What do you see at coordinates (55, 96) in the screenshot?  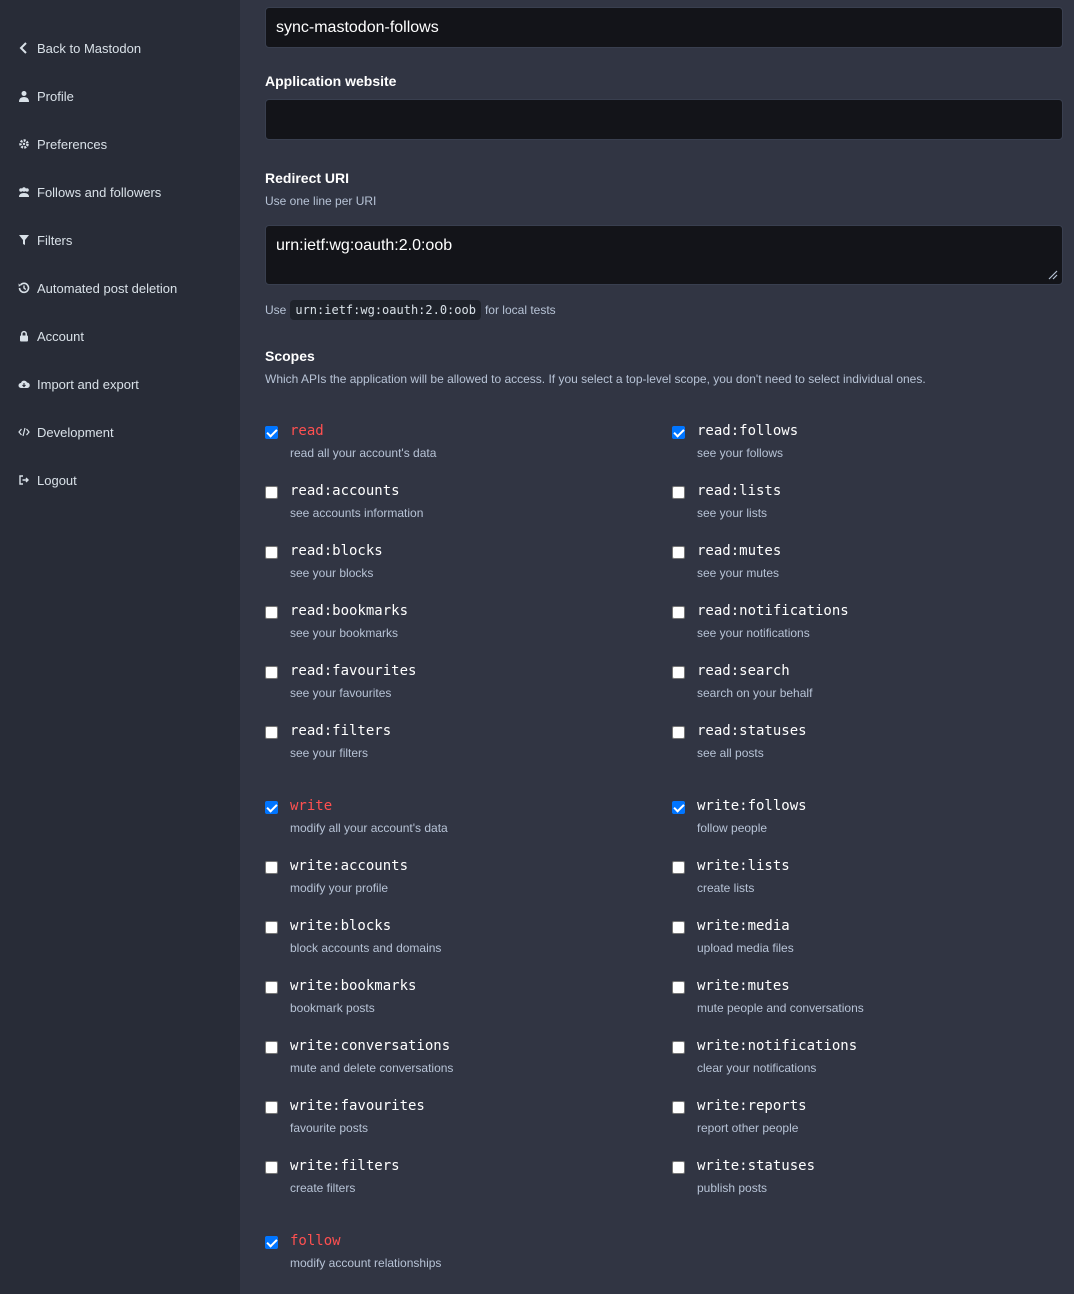 I see `sidebar-item-label: Profile` at bounding box center [55, 96].